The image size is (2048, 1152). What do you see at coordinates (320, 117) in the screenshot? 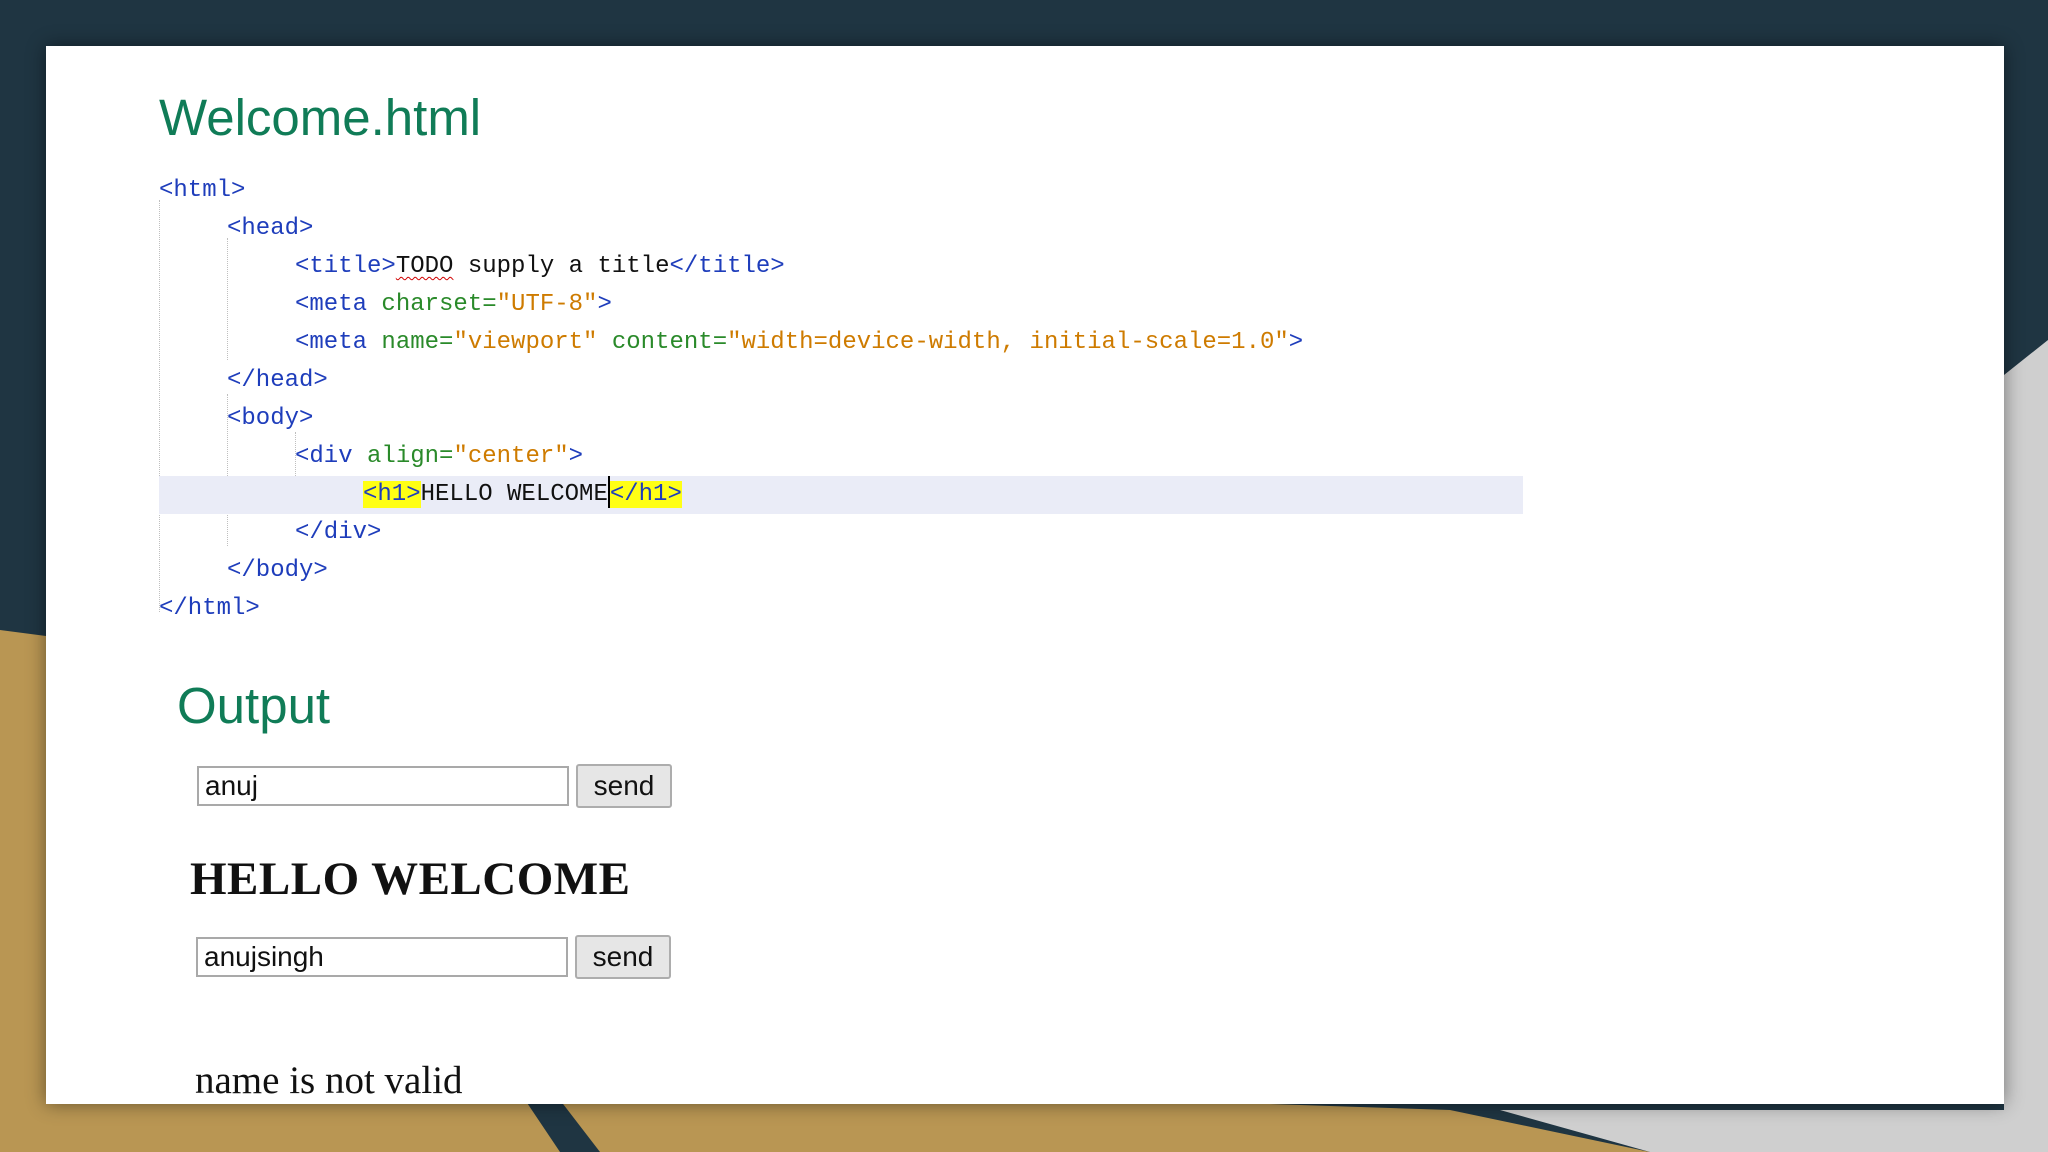
I see `slide-title: Welcome.html` at bounding box center [320, 117].